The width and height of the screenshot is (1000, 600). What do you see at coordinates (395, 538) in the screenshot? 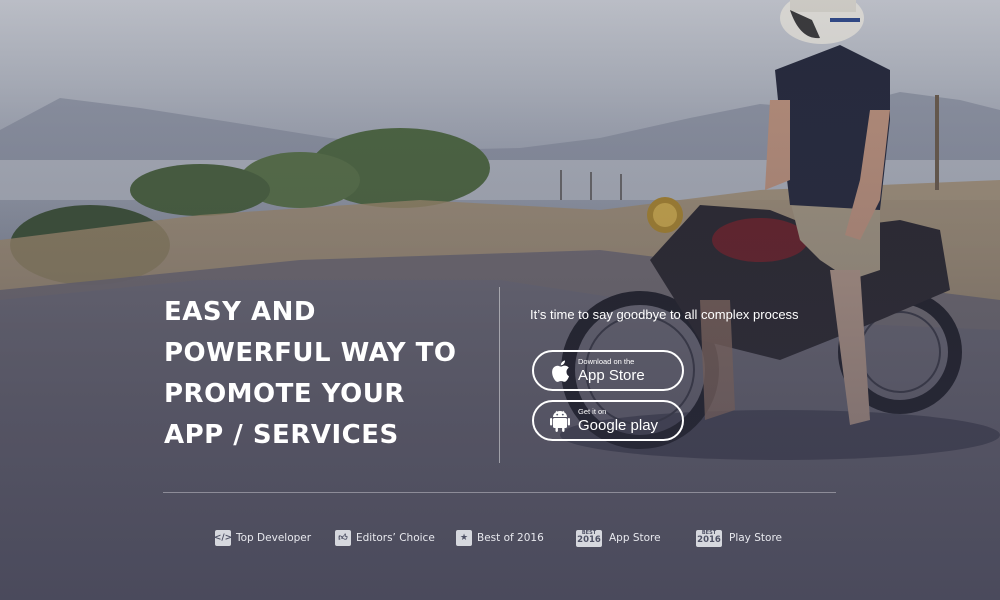
I see `award-label: Editors’ Choice` at bounding box center [395, 538].